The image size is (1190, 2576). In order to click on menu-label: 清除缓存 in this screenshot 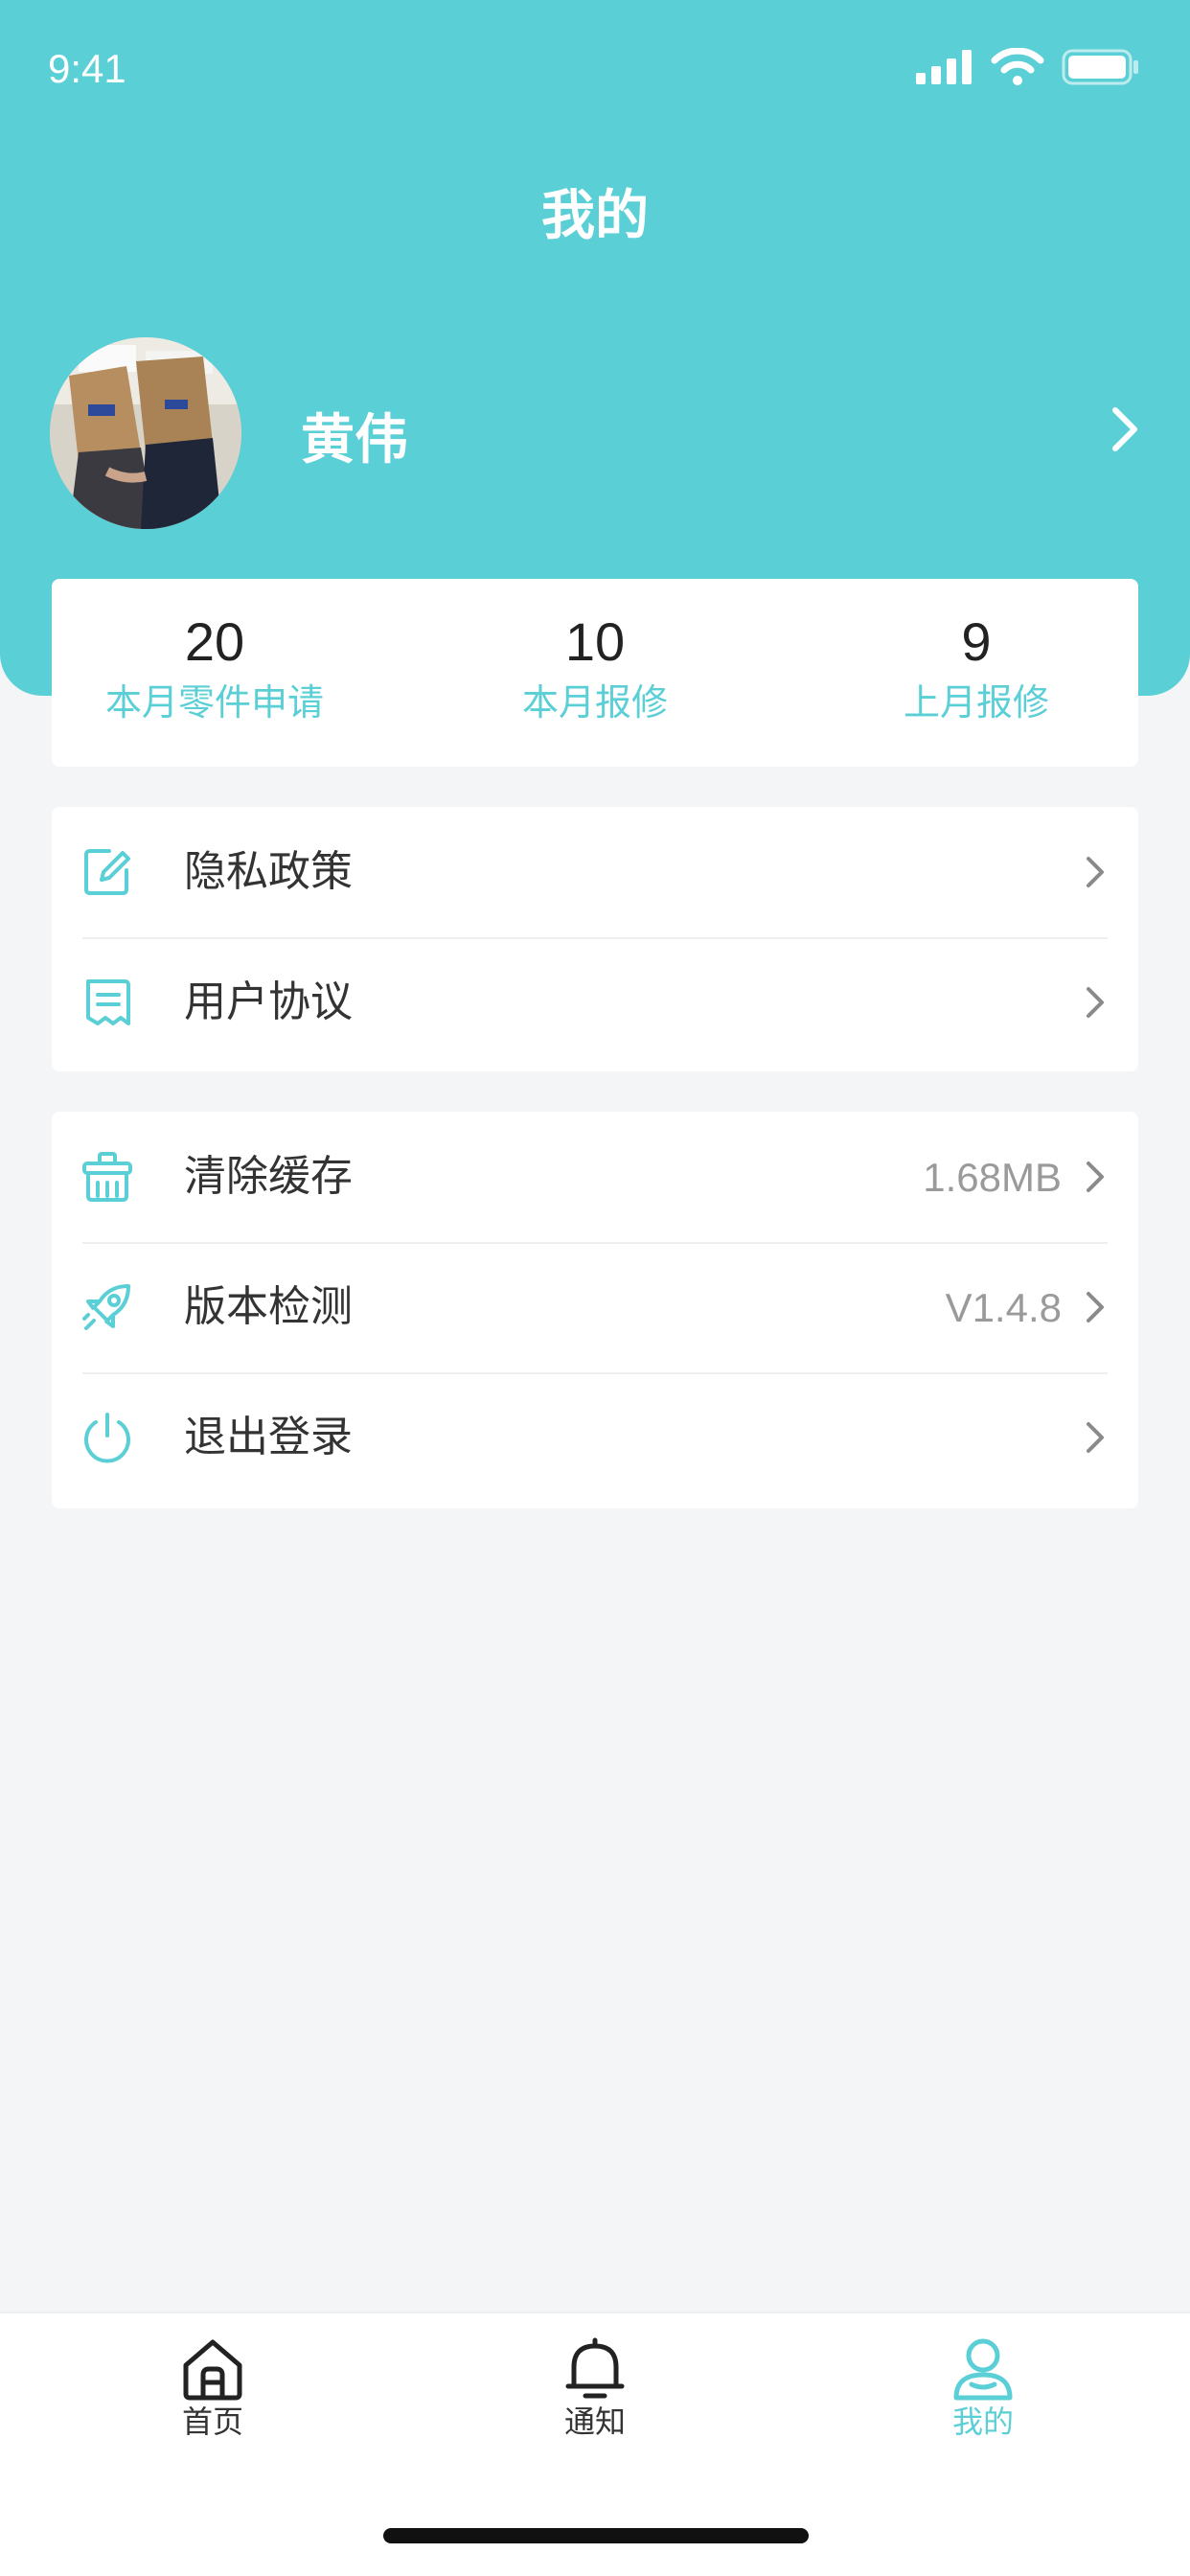, I will do `click(269, 1176)`.